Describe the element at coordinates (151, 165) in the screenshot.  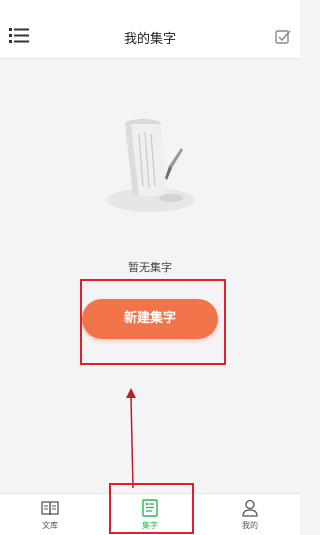
I see `scroll-with-brush-icon` at that location.